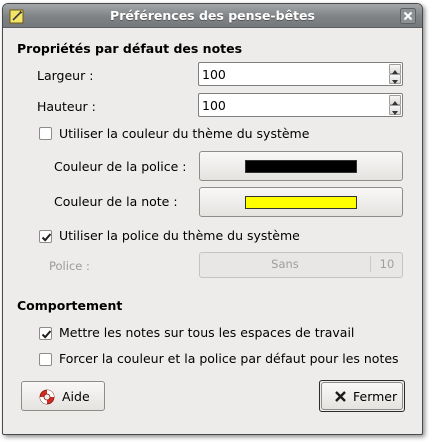  What do you see at coordinates (116, 201) in the screenshot?
I see `note-color-label: Couleur de la note :` at bounding box center [116, 201].